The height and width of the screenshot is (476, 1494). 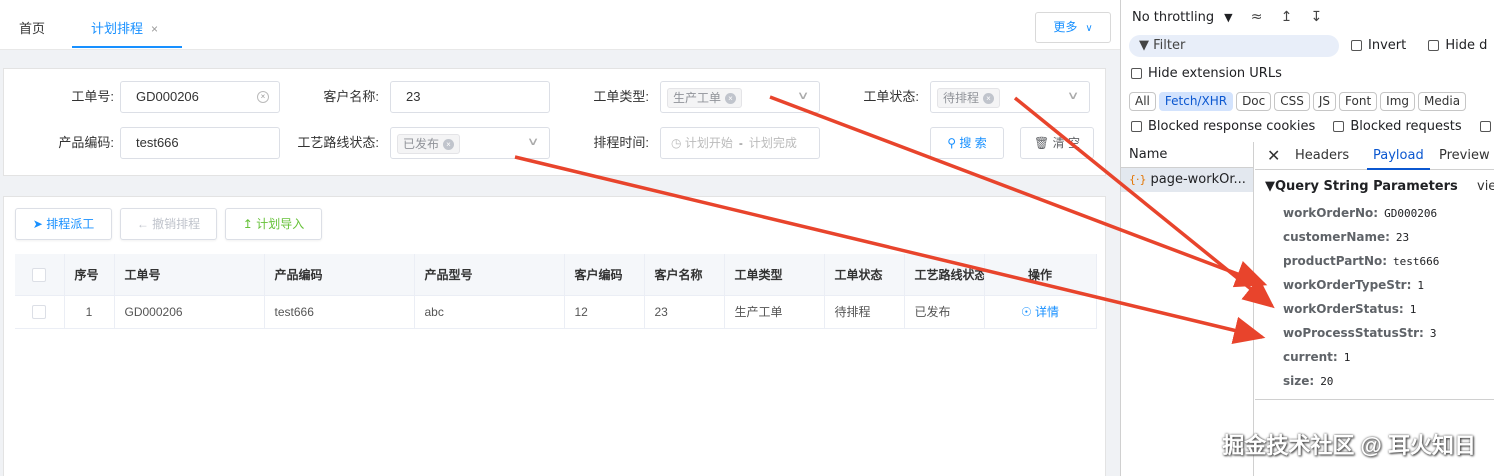 What do you see at coordinates (1169, 45) in the screenshot?
I see `filter-placeholder: Filter` at bounding box center [1169, 45].